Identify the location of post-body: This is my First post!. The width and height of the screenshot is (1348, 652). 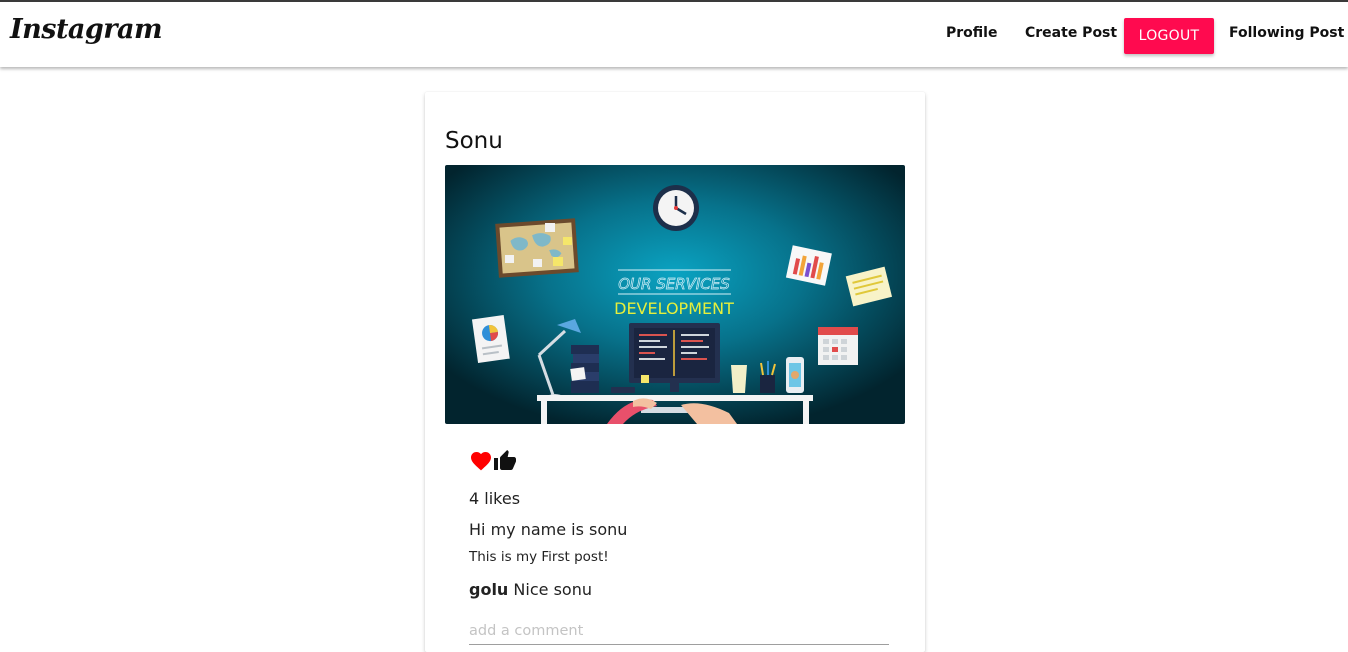
(539, 557).